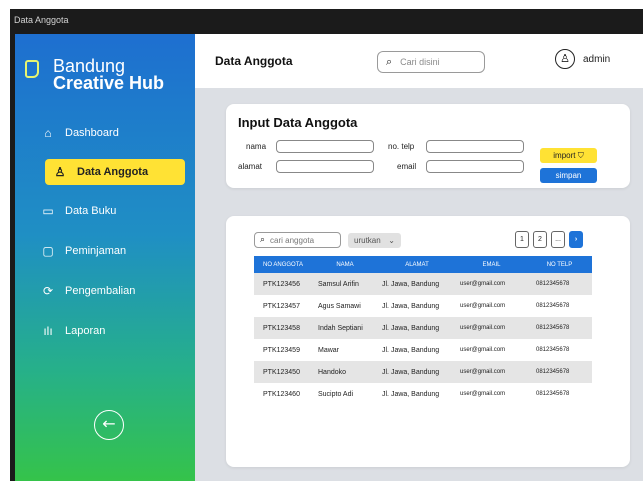 Image resolution: width=643 pixels, height=481 pixels. What do you see at coordinates (281, 372) in the screenshot?
I see `table-cell: PTK123450` at bounding box center [281, 372].